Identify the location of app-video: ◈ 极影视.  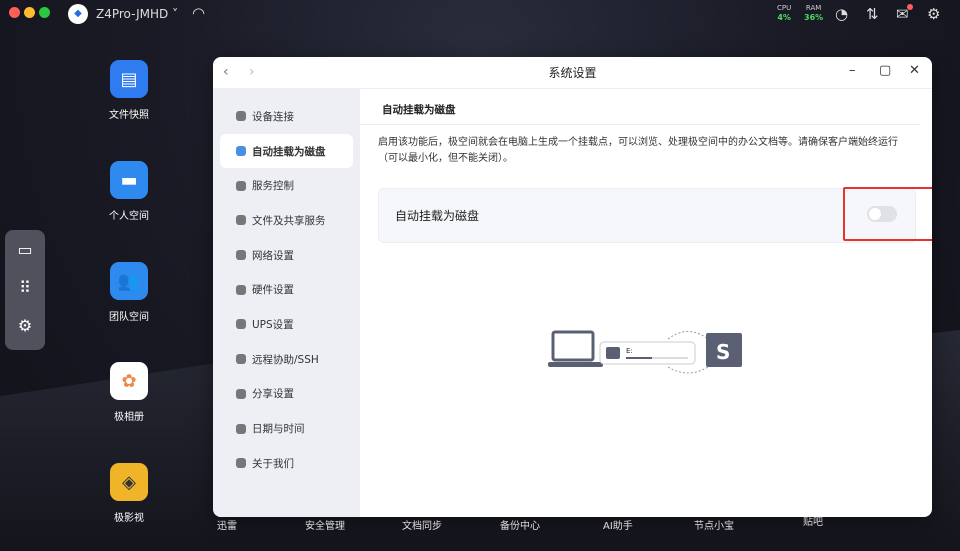
(129, 493).